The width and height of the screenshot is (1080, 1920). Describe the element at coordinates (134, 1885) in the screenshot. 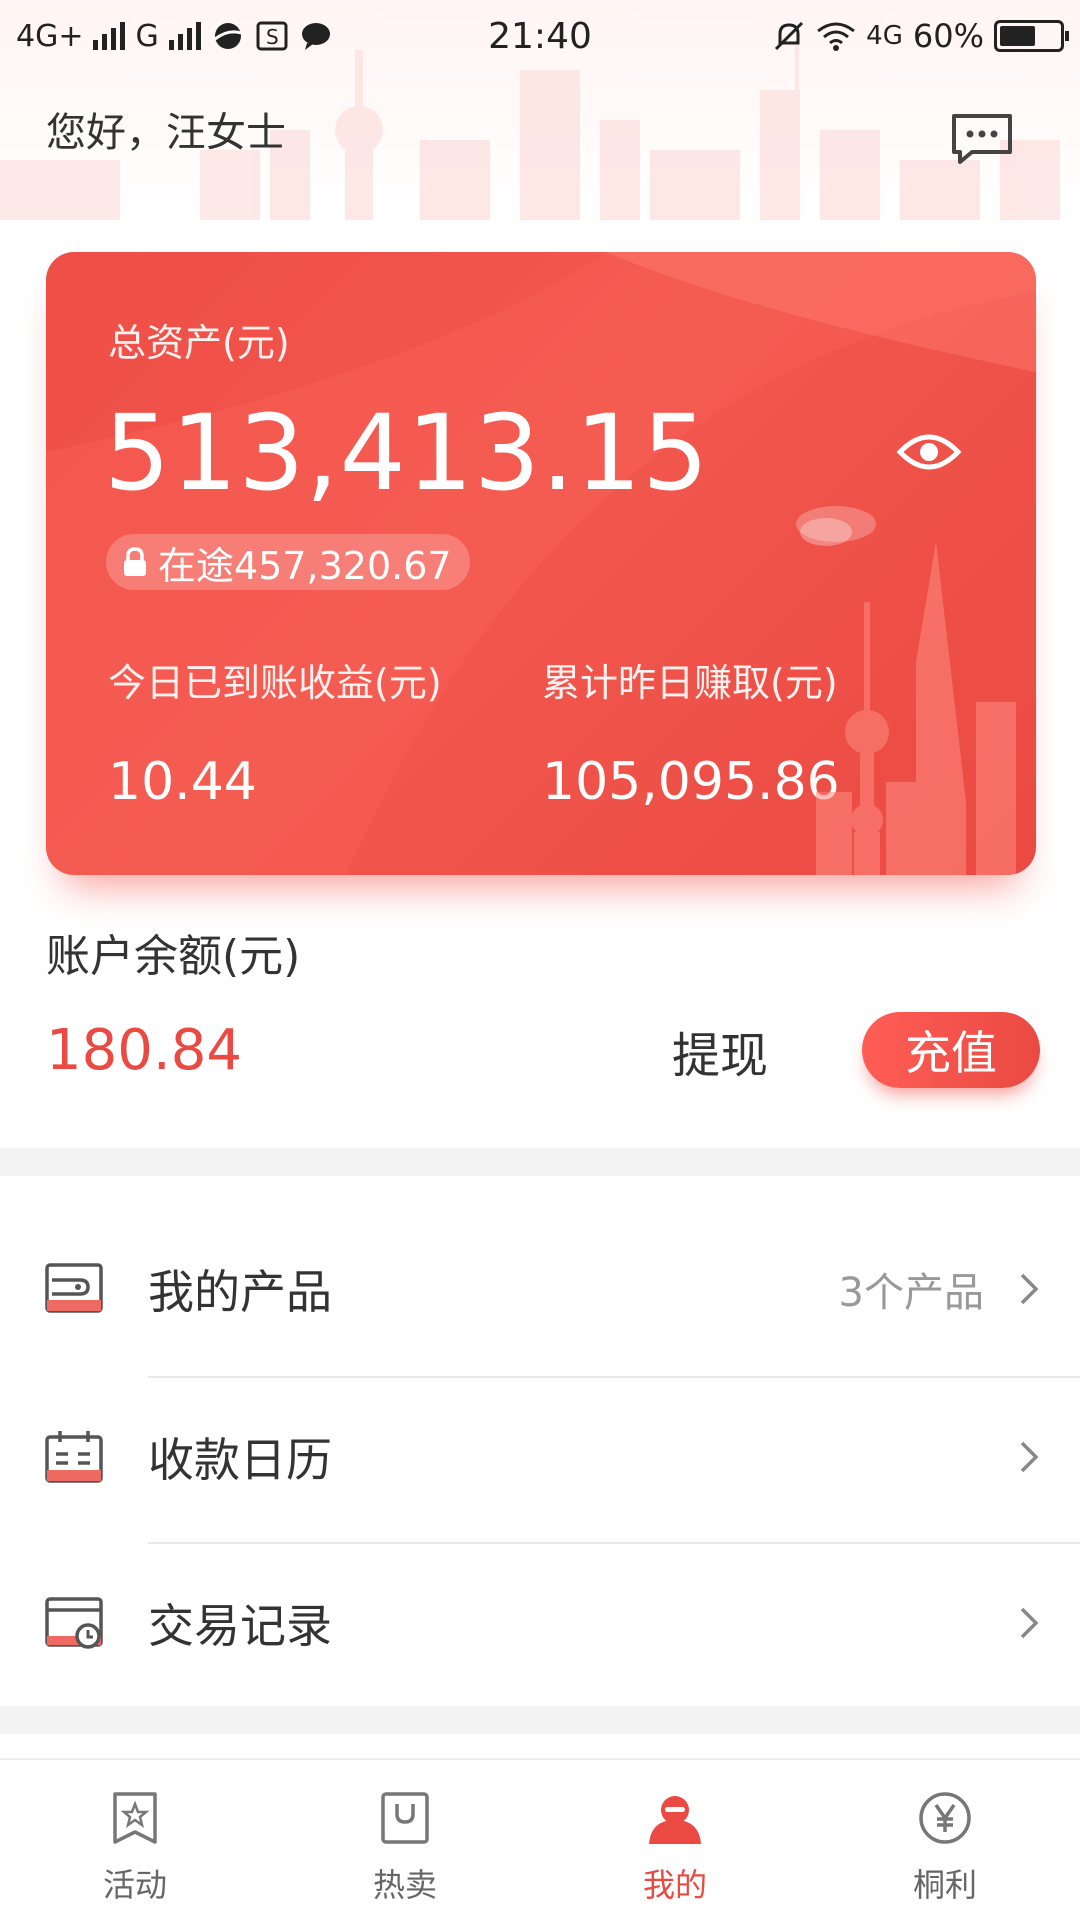

I see `nav-label-activities: 活动` at that location.